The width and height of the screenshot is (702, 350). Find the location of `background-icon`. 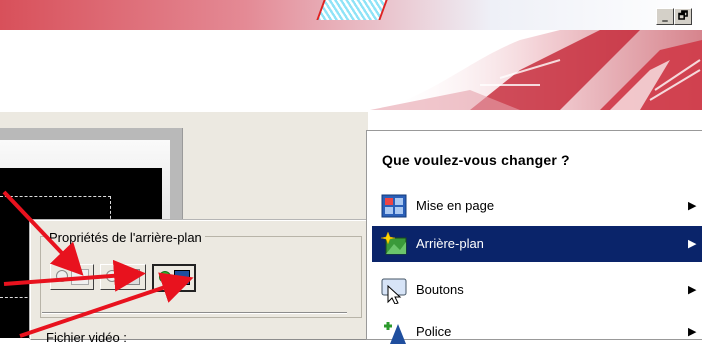

background-icon is located at coordinates (393, 243).